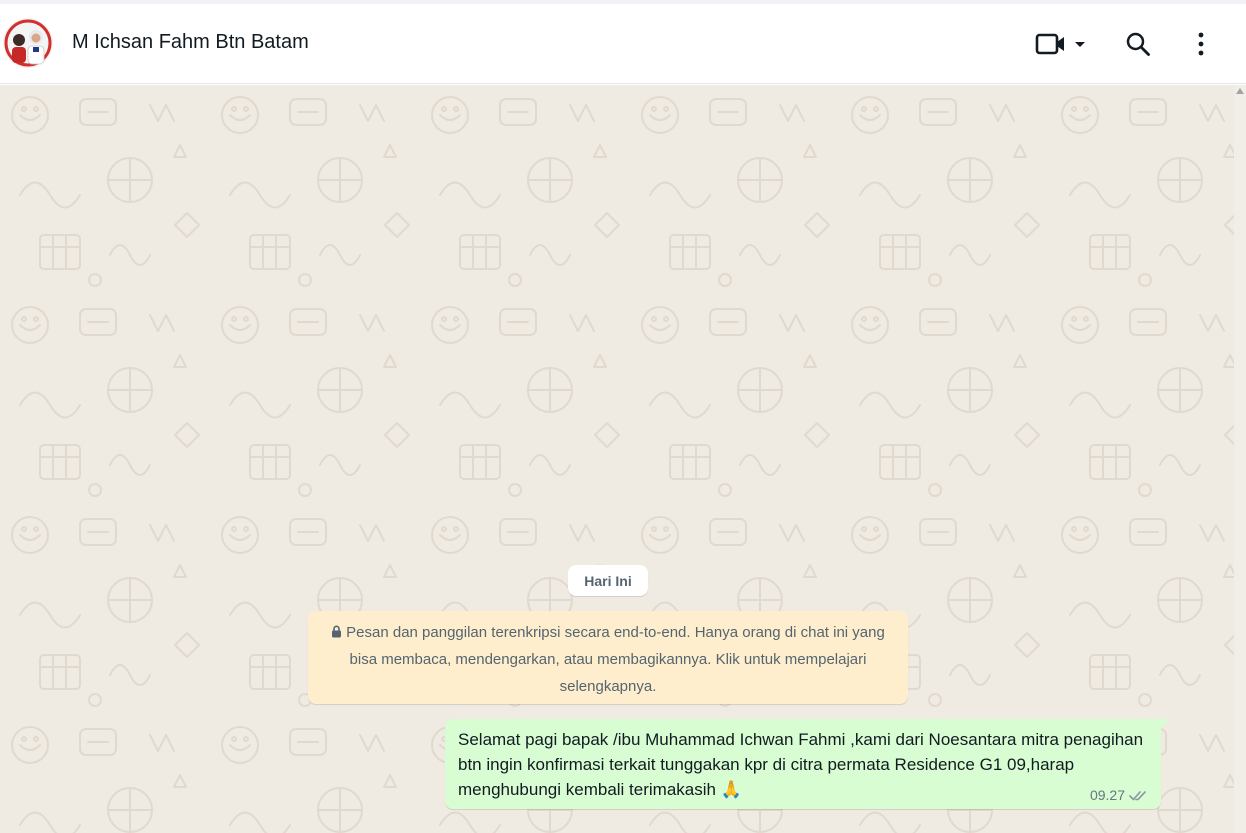 The height and width of the screenshot is (833, 1246). Describe the element at coordinates (190, 42) in the screenshot. I see `contact-name: M Ichsan Fahm Btn Batam` at that location.